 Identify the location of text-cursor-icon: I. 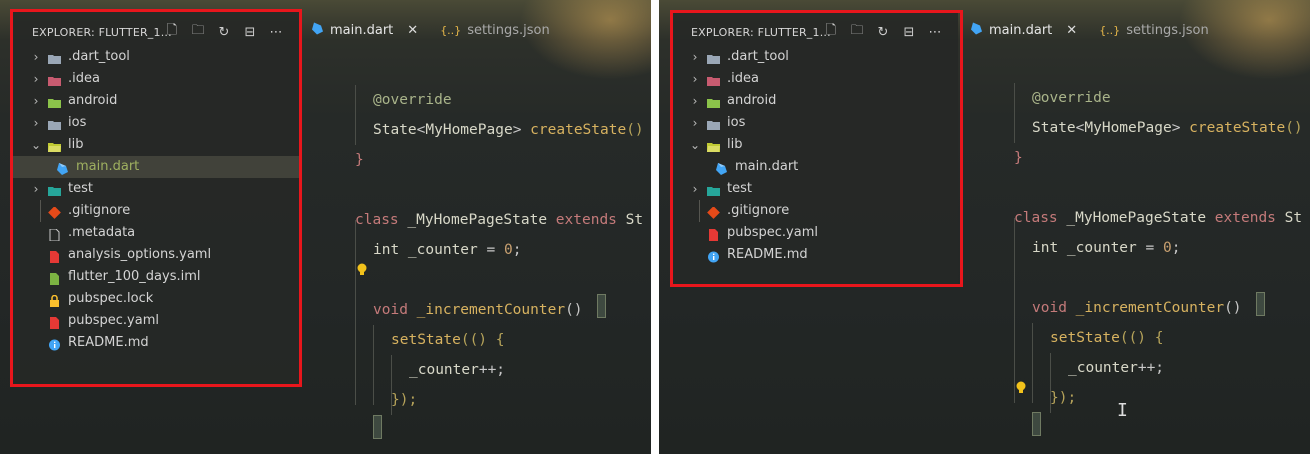
(1122, 410).